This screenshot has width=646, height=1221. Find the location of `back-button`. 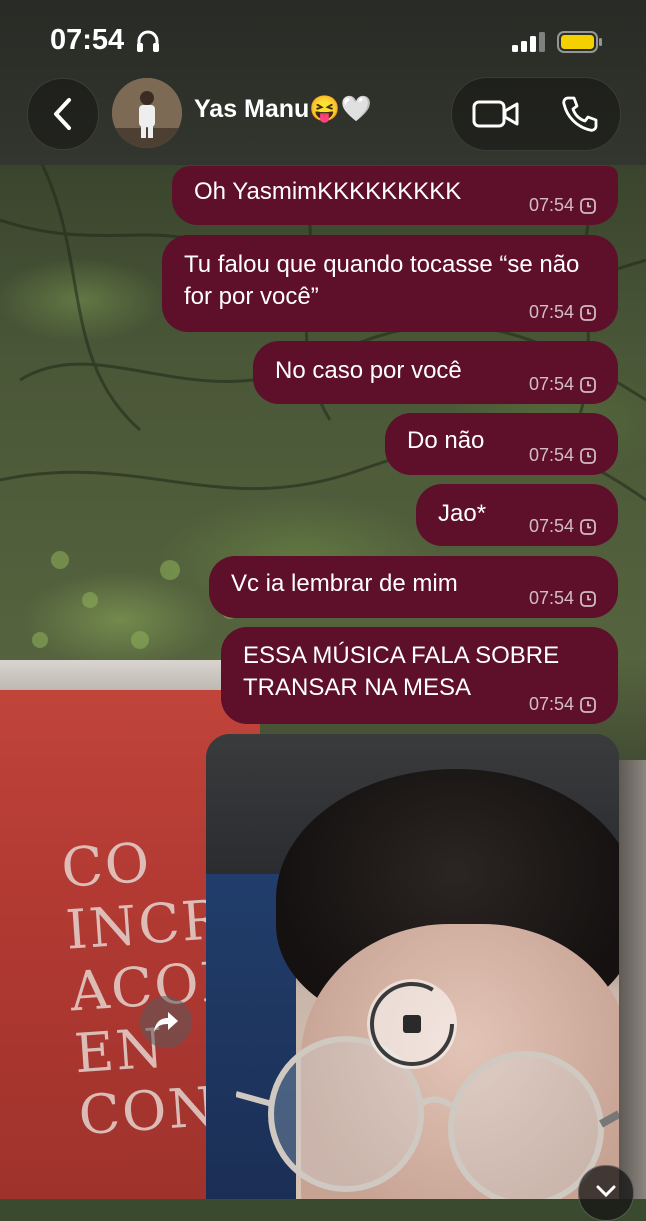

back-button is located at coordinates (63, 114).